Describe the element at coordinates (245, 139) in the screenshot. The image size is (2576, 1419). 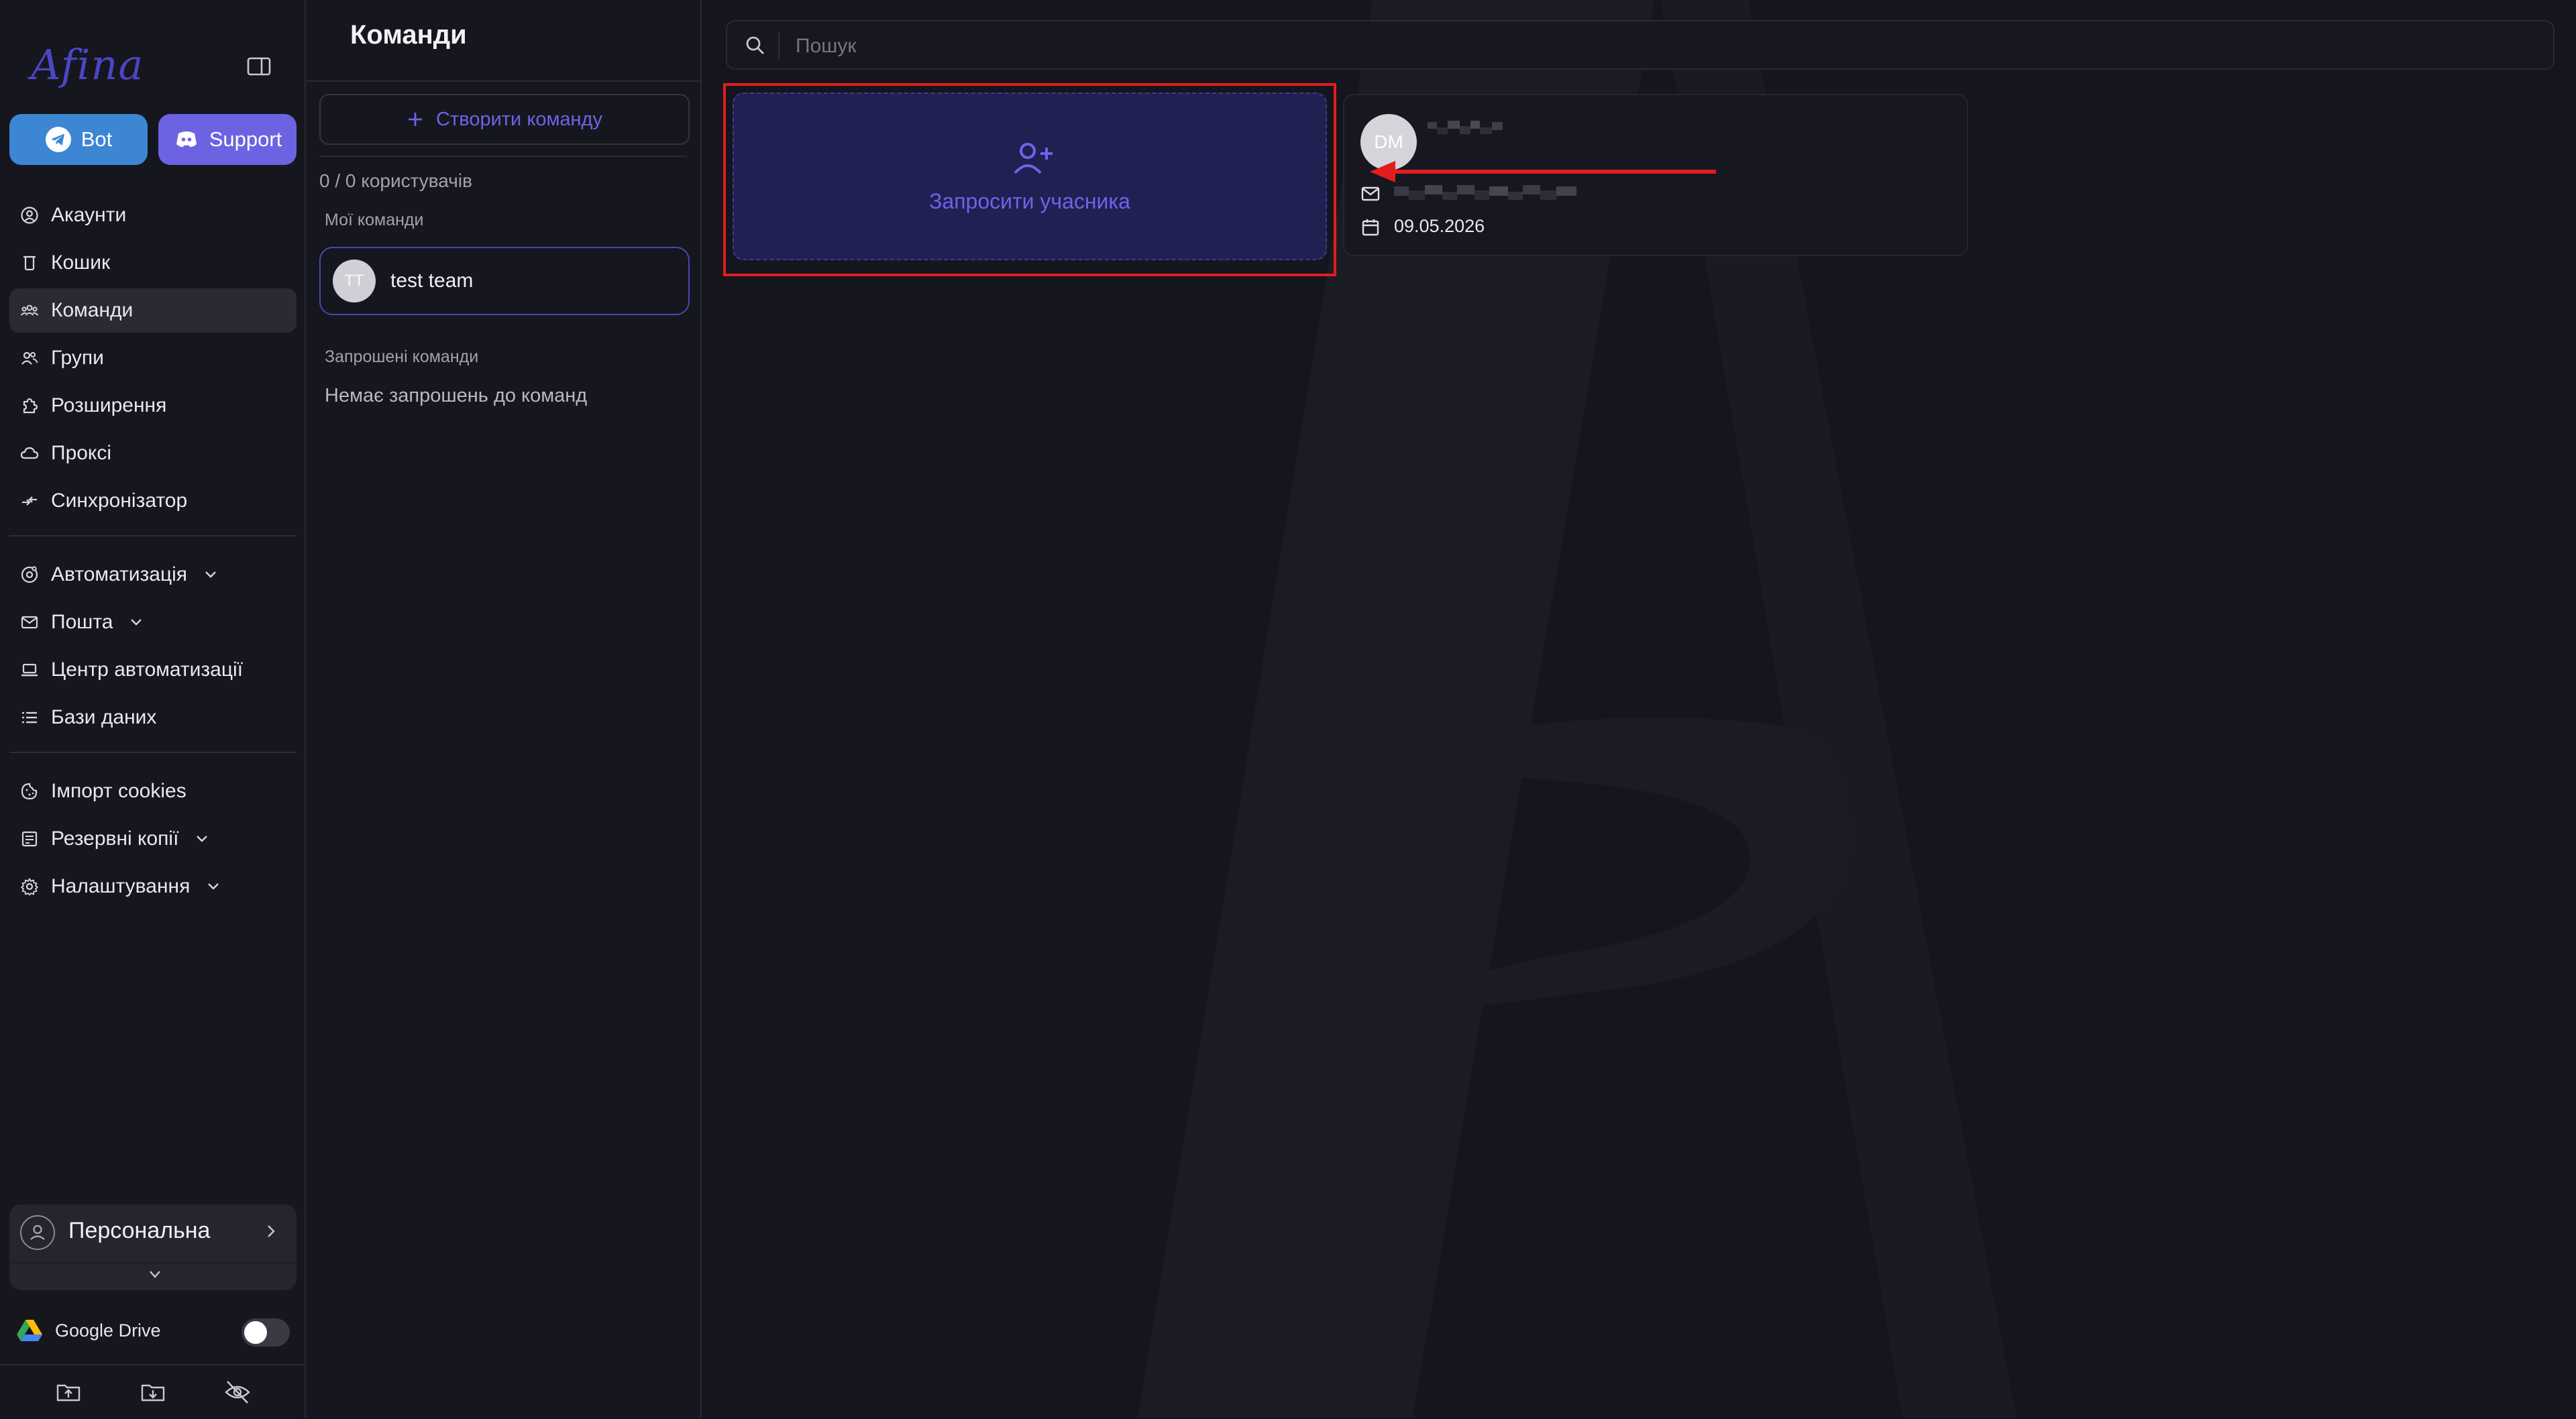
I see `support-button-label: Support` at that location.